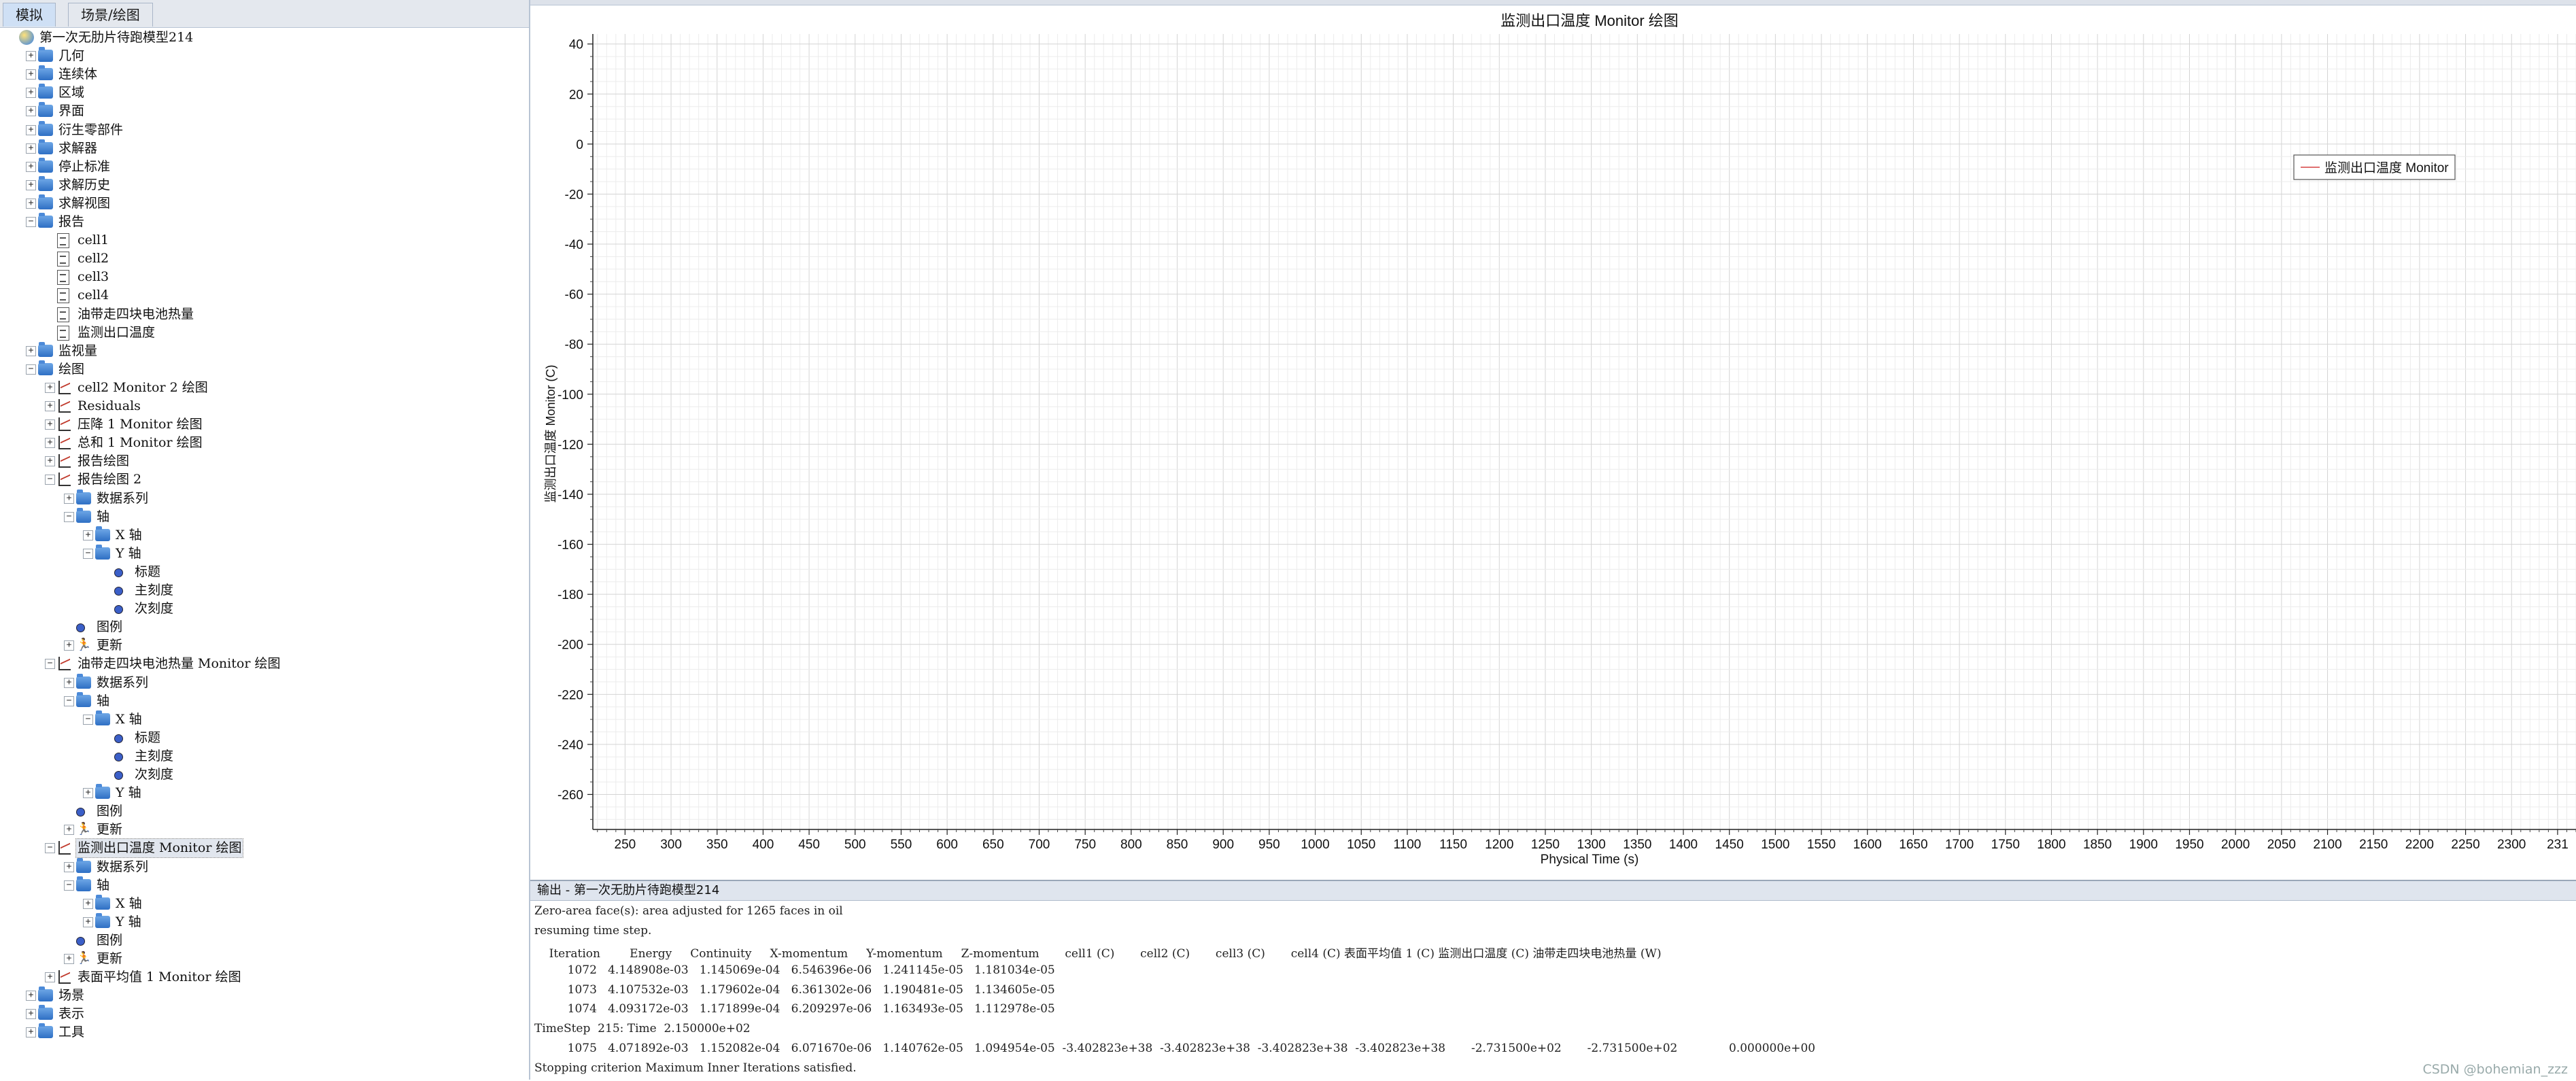 This screenshot has height=1081, width=2576. I want to click on tree-item: + 衍生零部件, so click(264, 129).